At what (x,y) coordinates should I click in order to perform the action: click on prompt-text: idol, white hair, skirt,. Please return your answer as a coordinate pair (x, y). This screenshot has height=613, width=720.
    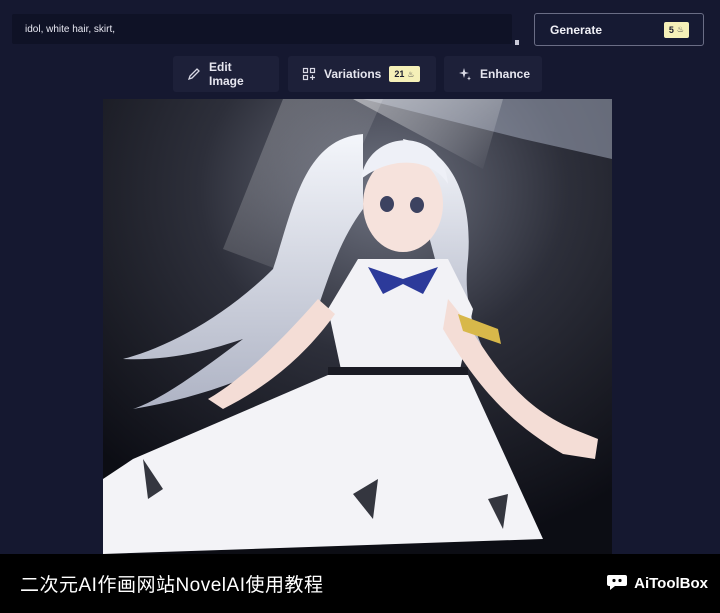
    Looking at the image, I should click on (70, 29).